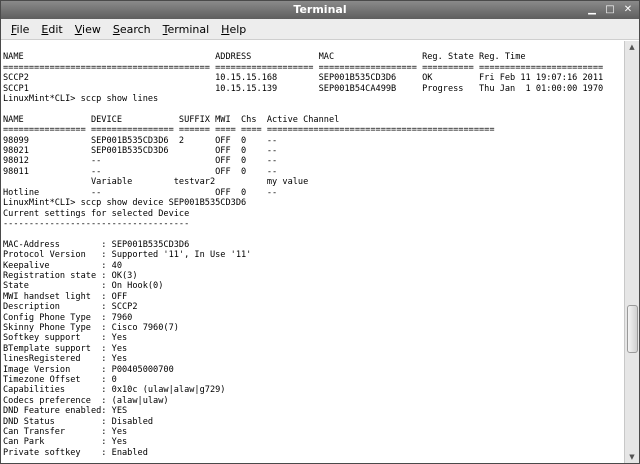  What do you see at coordinates (96, 223) in the screenshot?
I see `terminal-line: ------------------------------------` at bounding box center [96, 223].